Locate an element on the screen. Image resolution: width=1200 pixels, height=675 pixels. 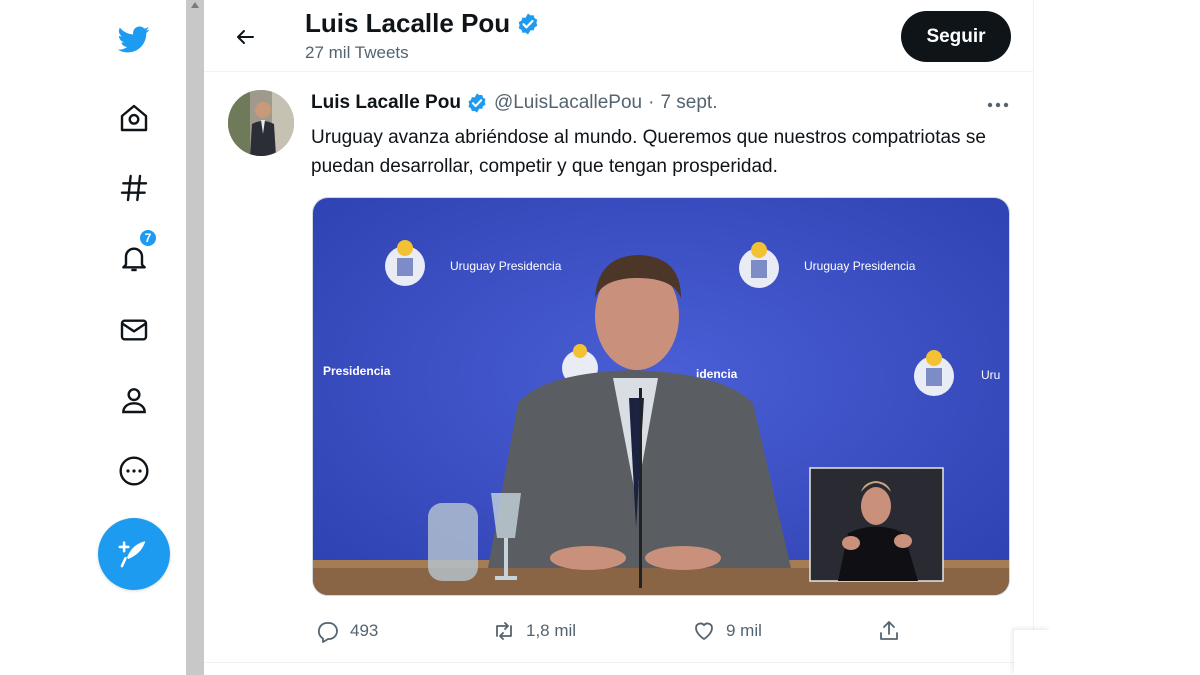
backdrop-text: Uru is located at coordinates (990, 375).